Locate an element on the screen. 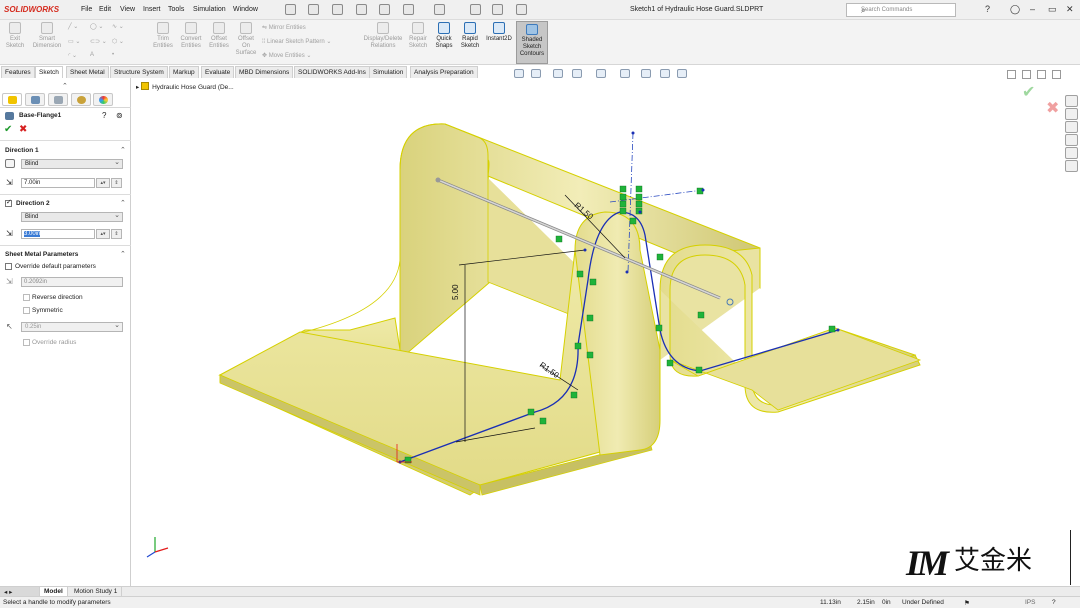  status-y: 2.15in is located at coordinates (866, 602).